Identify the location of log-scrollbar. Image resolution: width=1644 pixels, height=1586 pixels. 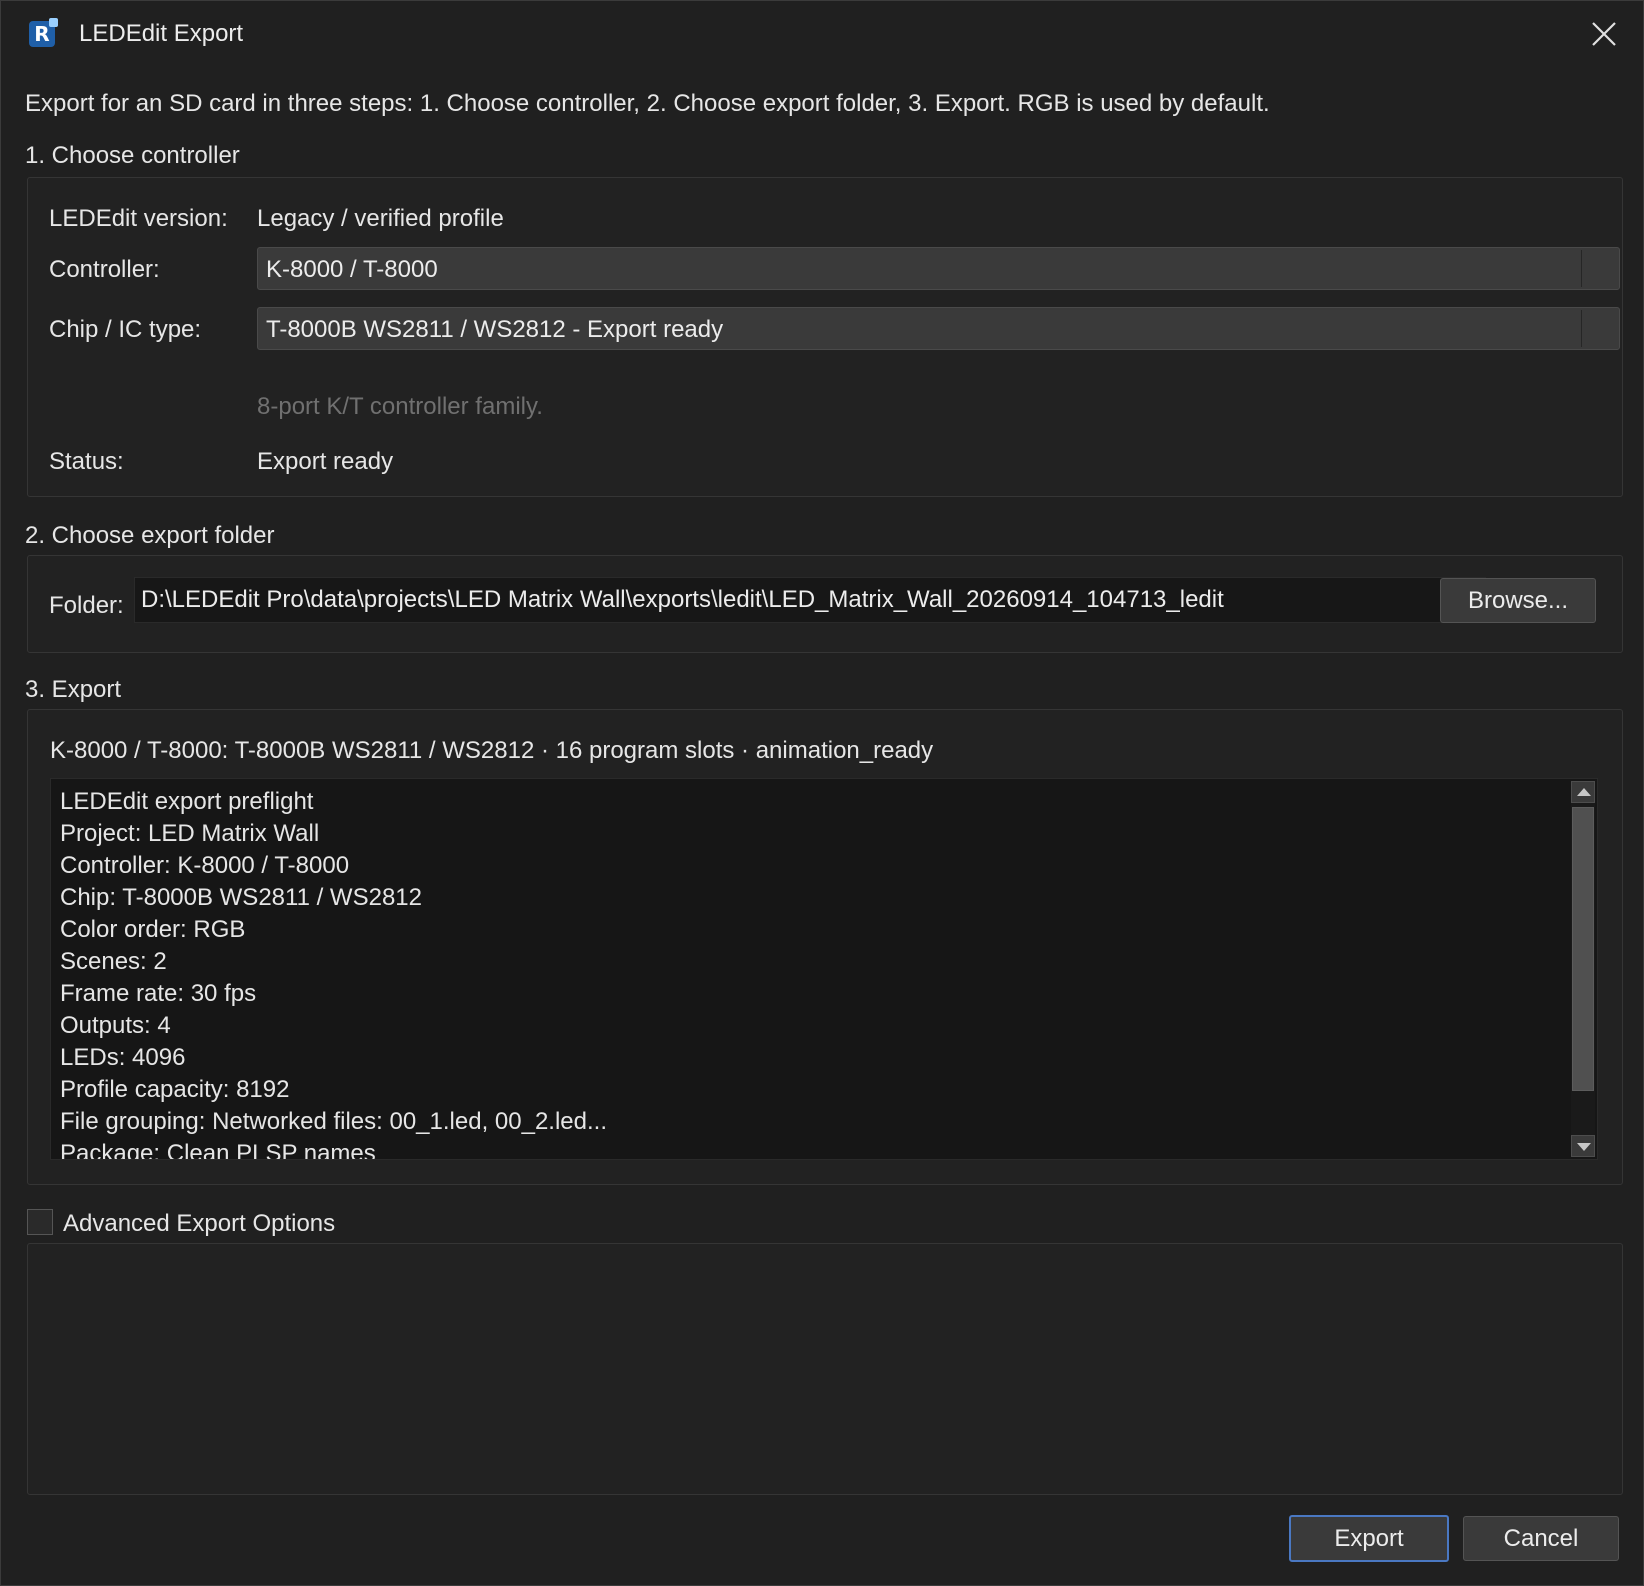
(1583, 969).